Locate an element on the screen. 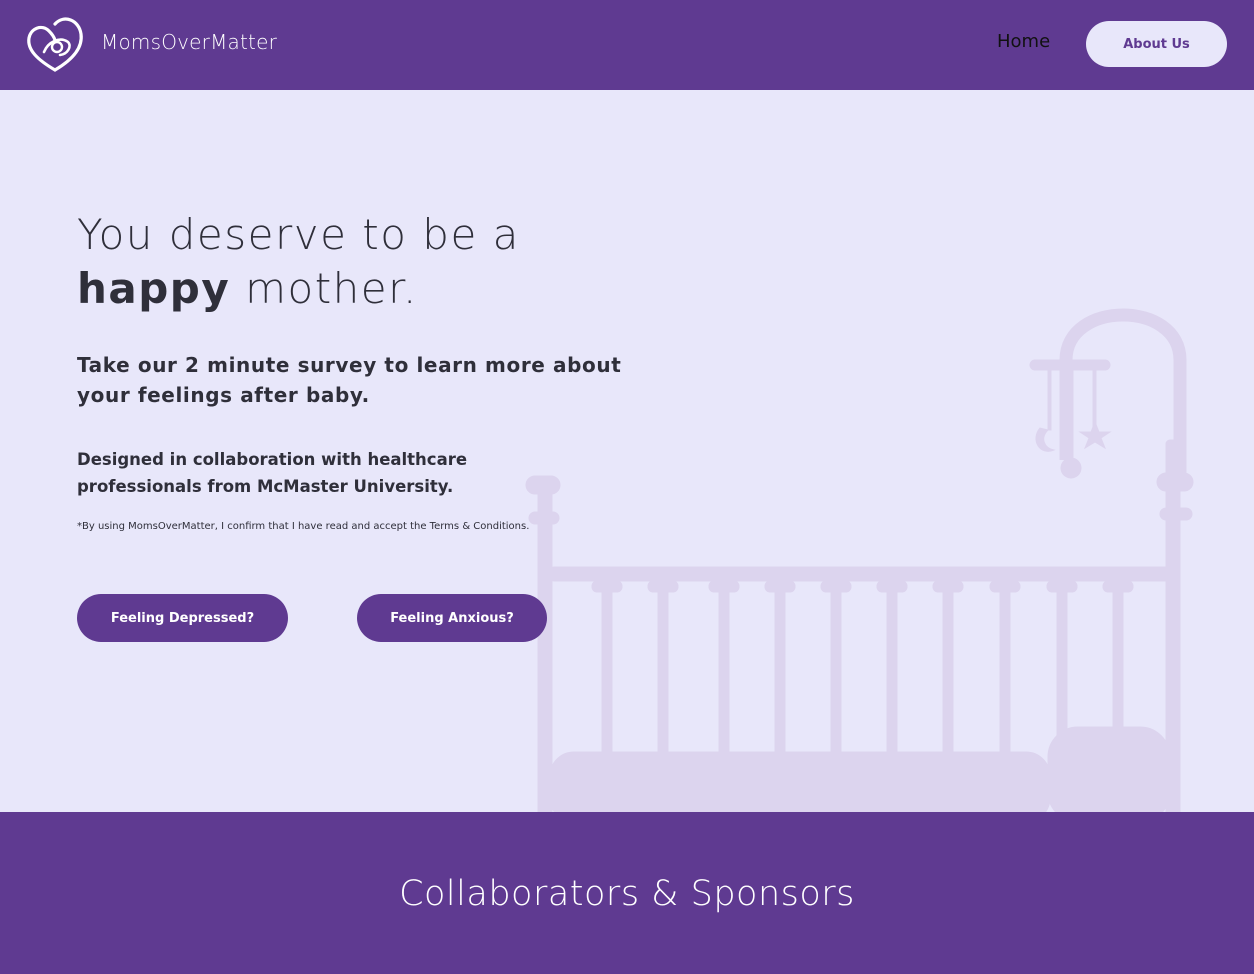 The height and width of the screenshot is (974, 1254). site-header: MomsOverMatter Home About Us is located at coordinates (627, 45).